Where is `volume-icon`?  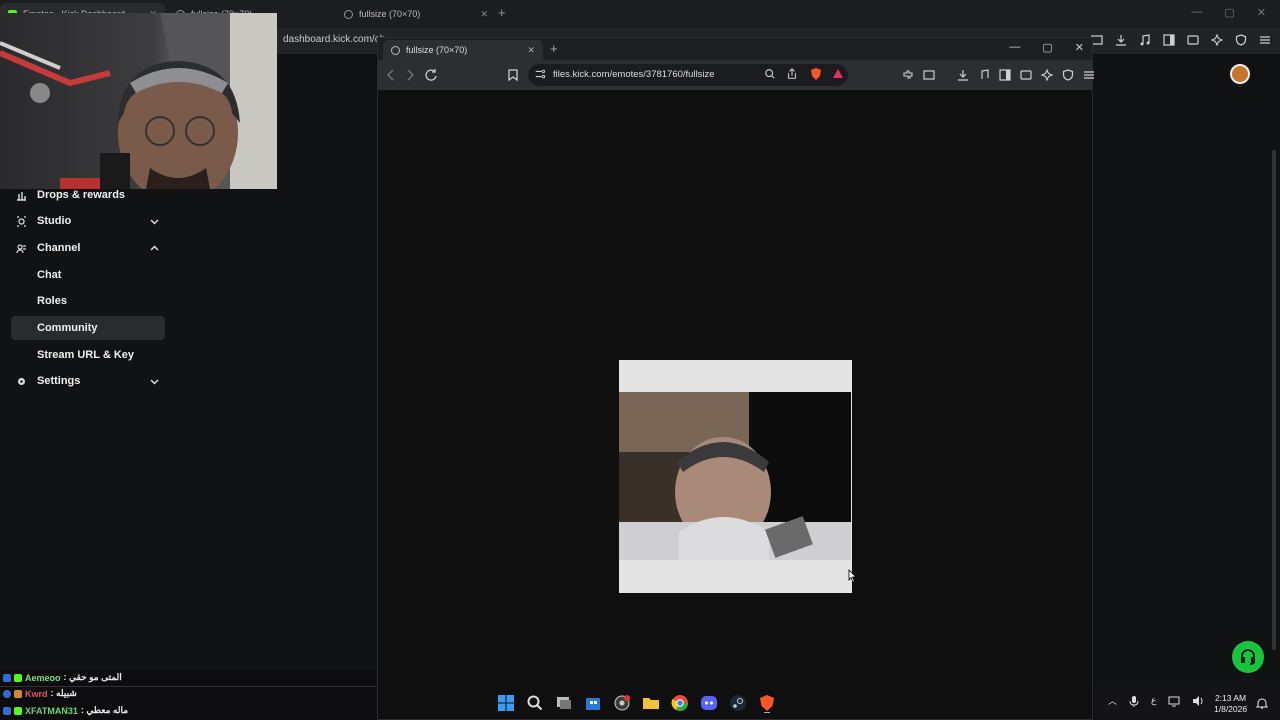 volume-icon is located at coordinates (1198, 701).